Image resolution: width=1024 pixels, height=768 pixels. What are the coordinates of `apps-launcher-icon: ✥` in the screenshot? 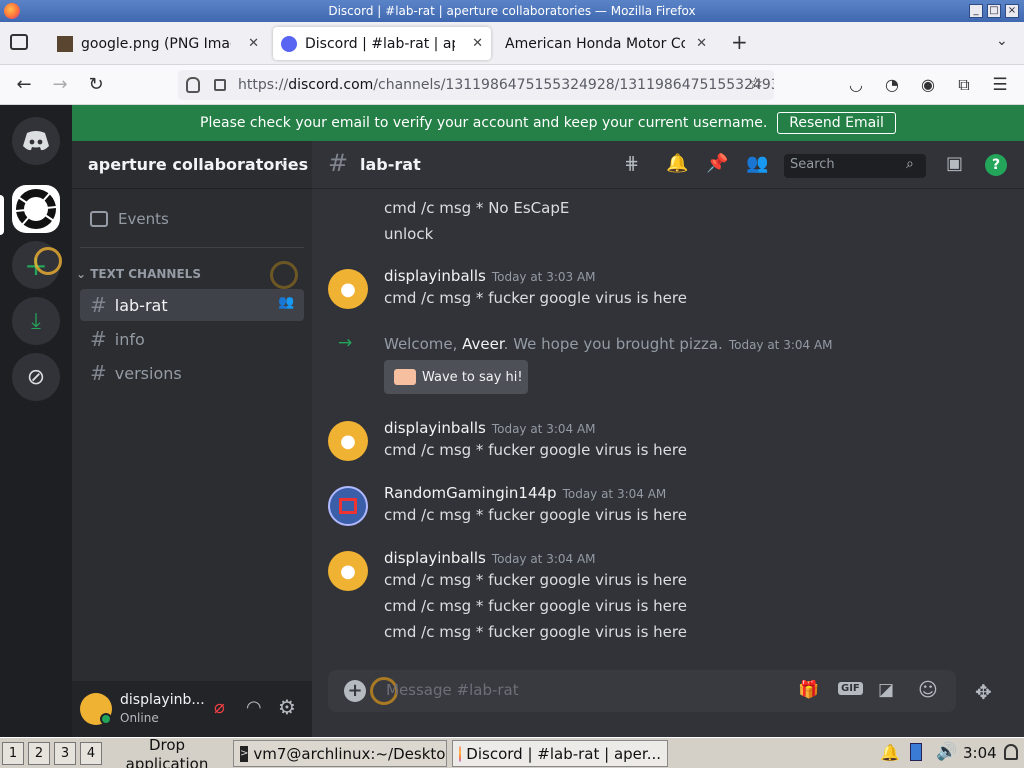 It's located at (983, 692).